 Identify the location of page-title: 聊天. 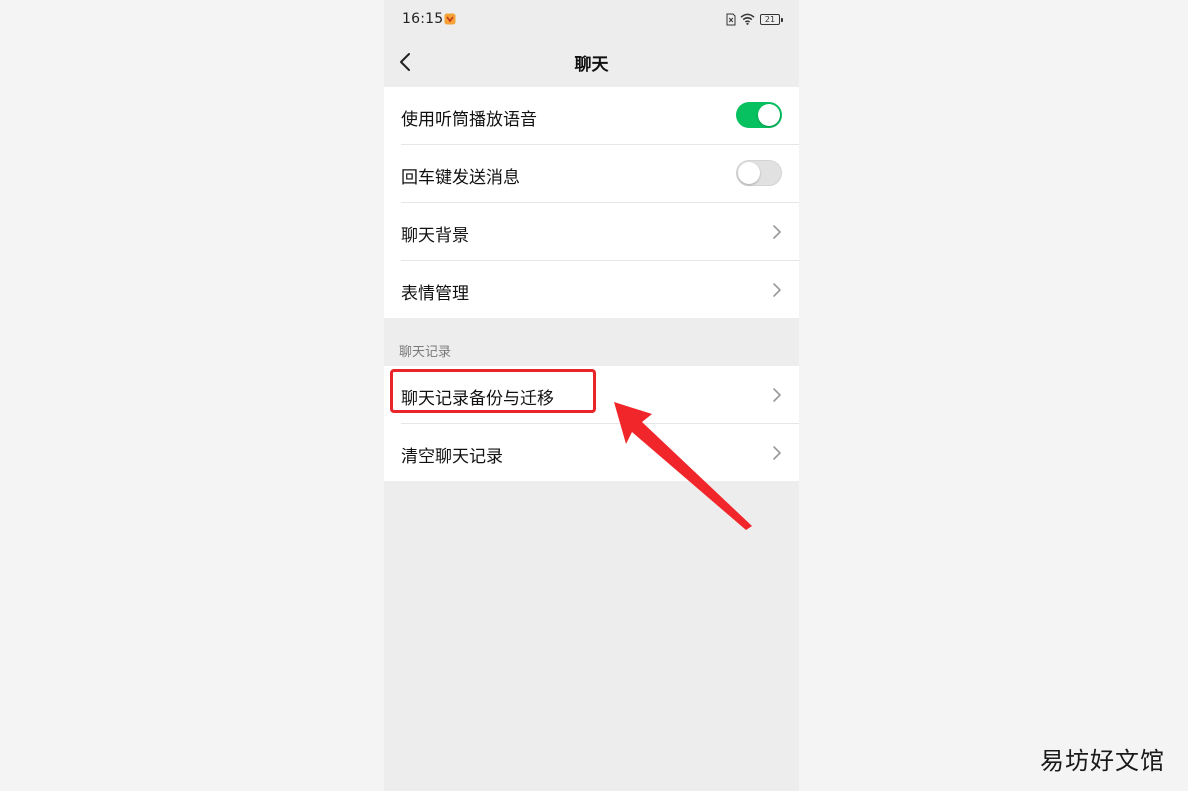
(591, 65).